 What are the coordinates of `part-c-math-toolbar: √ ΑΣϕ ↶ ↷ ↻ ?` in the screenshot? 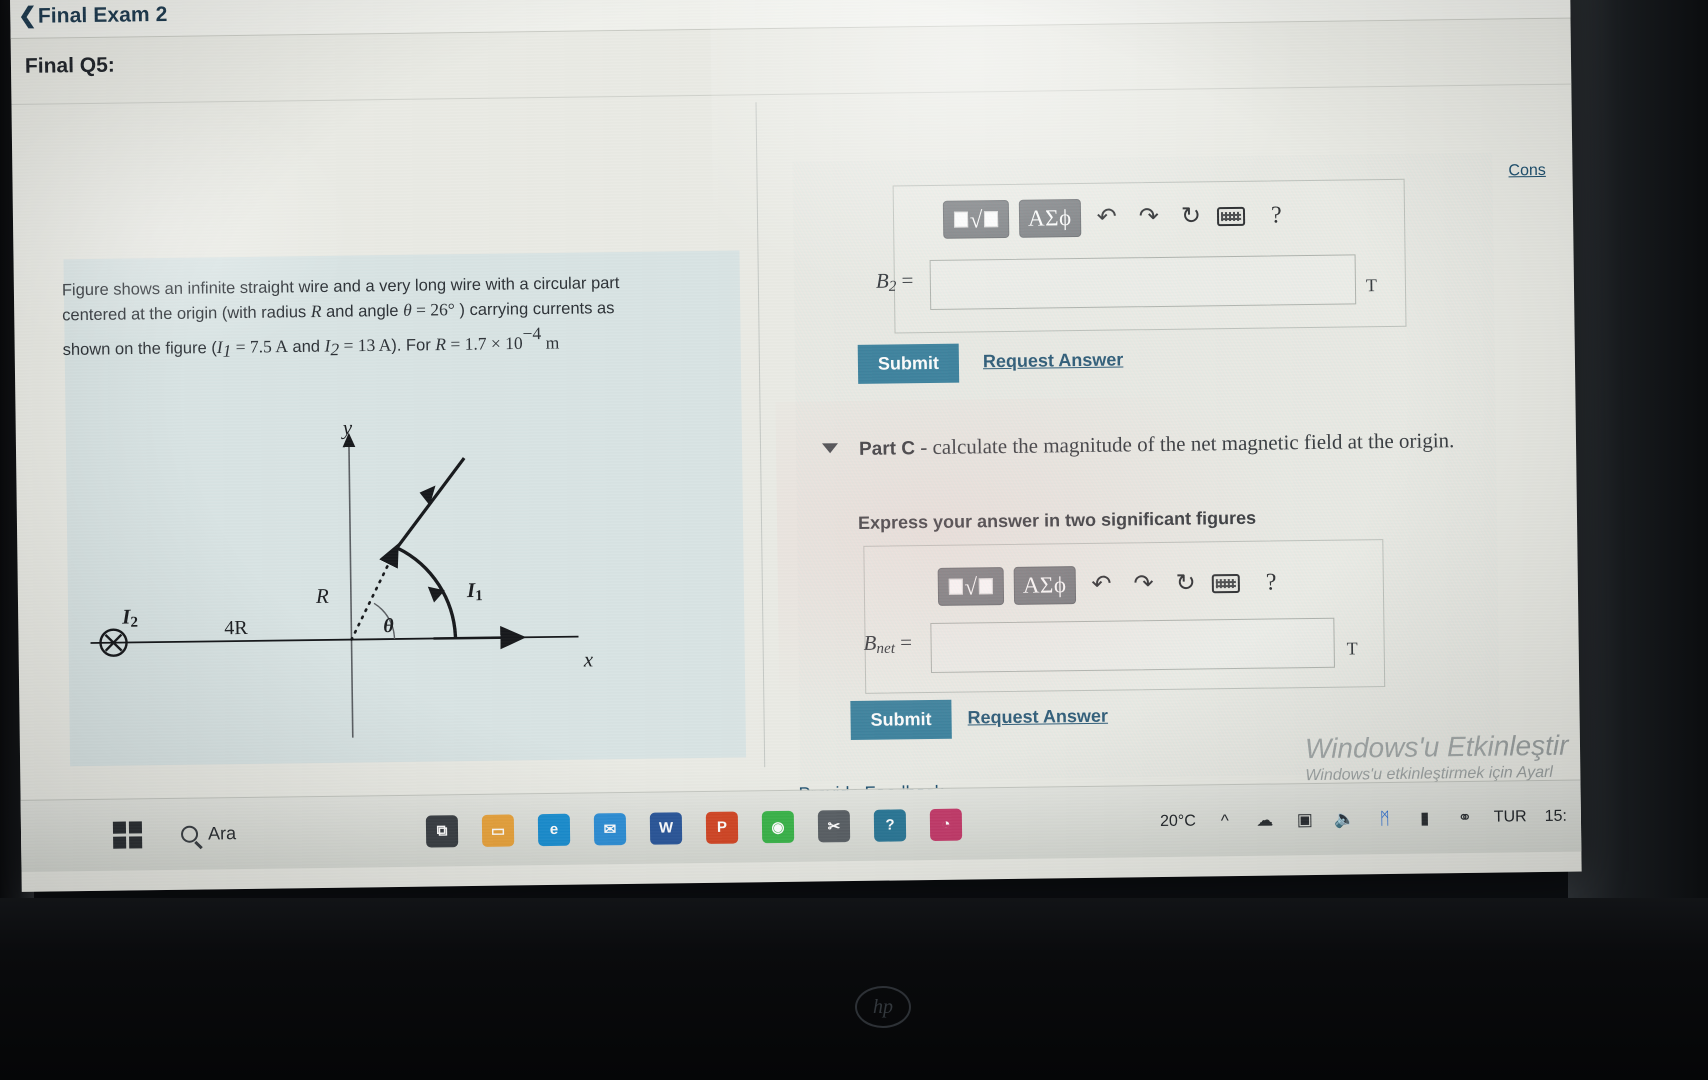 It's located at (1107, 584).